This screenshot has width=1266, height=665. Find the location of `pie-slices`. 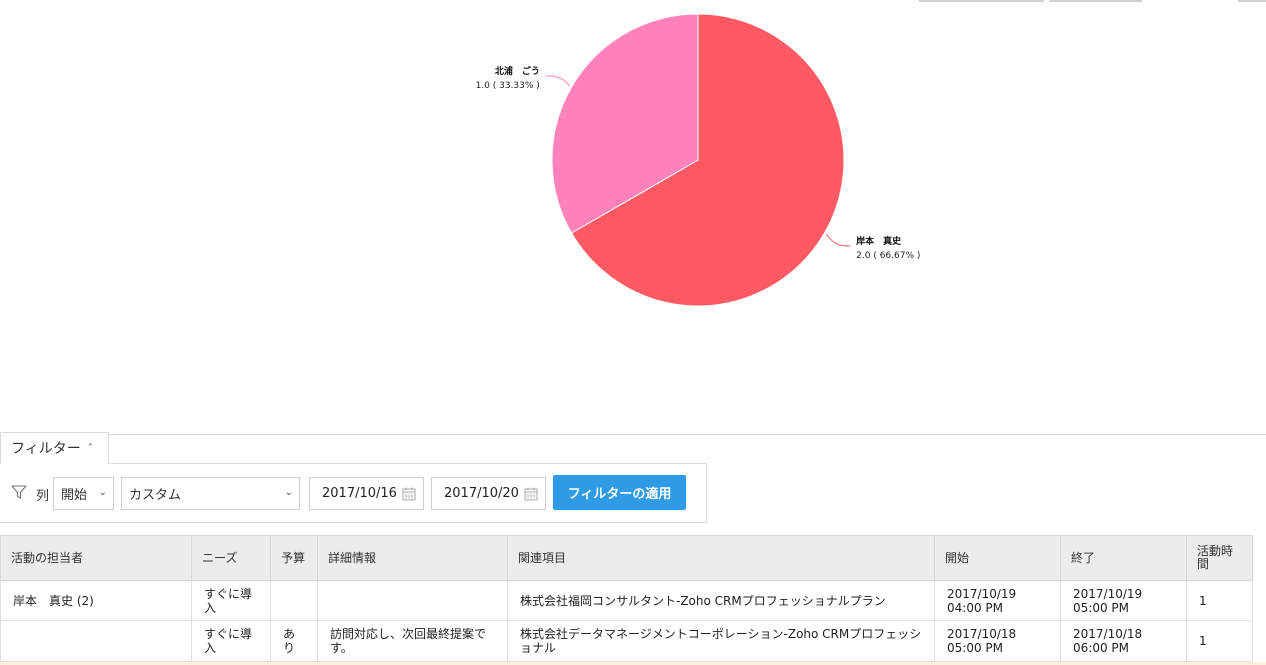

pie-slices is located at coordinates (698, 160).